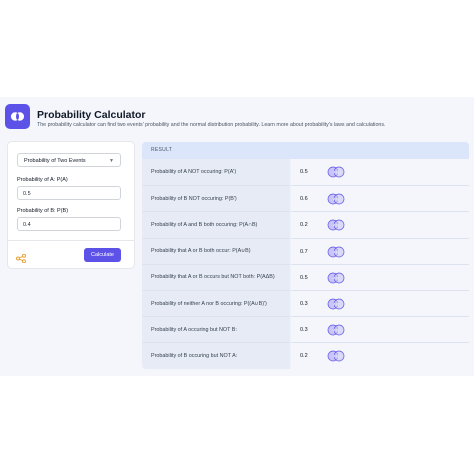  Describe the element at coordinates (69, 193) in the screenshot. I see `probability-a-input: 0.5` at that location.